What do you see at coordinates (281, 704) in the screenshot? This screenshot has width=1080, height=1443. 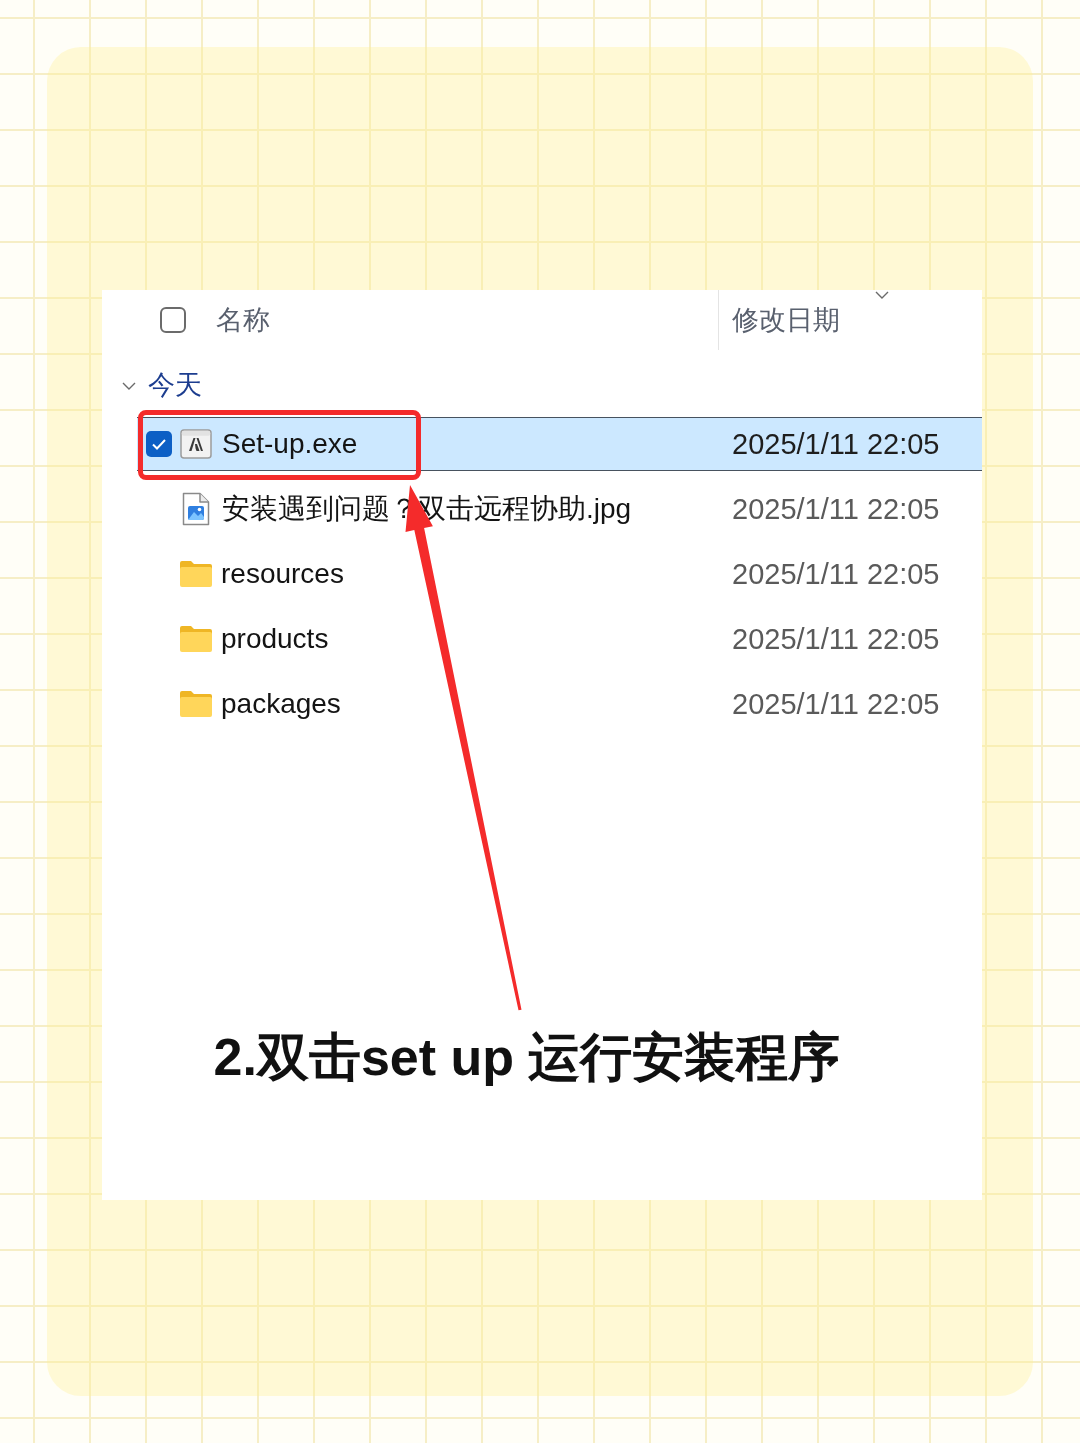 I see `file-name: packages` at bounding box center [281, 704].